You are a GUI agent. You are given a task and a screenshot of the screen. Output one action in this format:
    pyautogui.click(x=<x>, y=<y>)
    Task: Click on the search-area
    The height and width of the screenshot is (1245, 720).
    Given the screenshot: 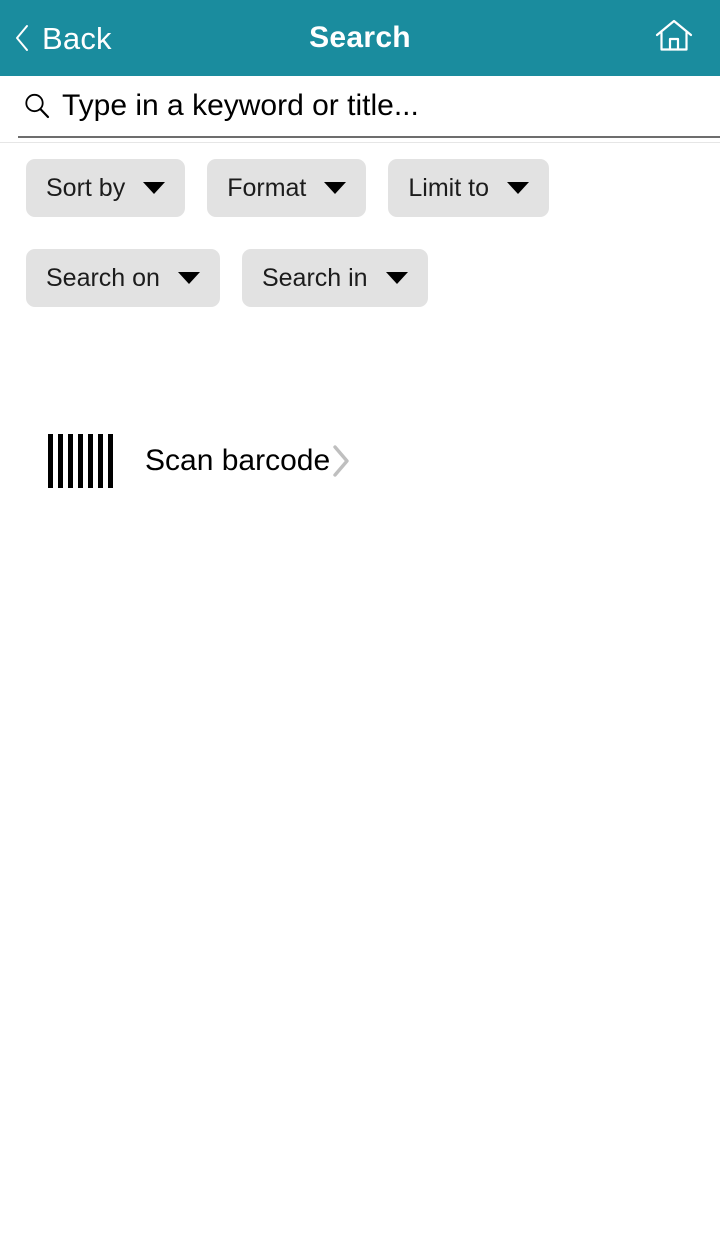 What is the action you would take?
    pyautogui.click(x=360, y=109)
    